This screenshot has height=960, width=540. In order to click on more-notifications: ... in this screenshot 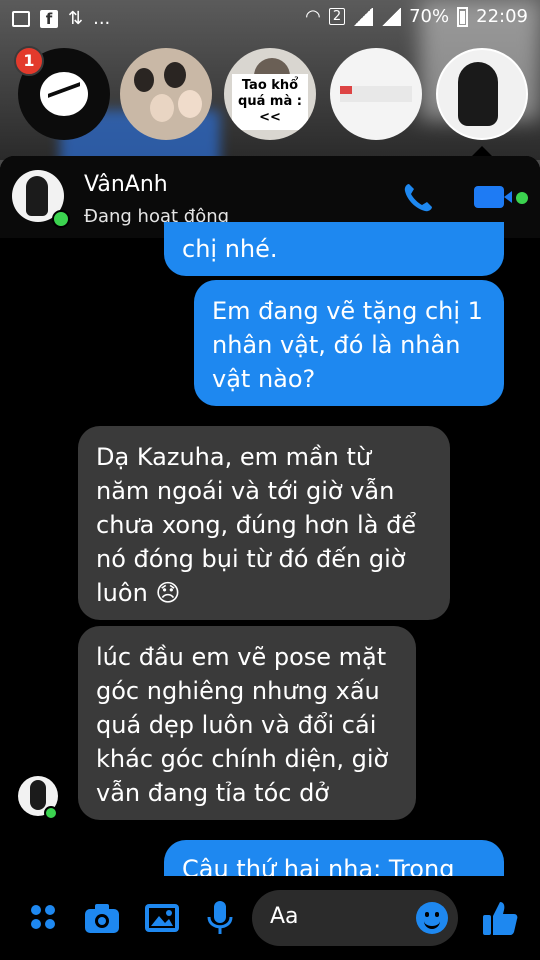, I will do `click(102, 18)`.